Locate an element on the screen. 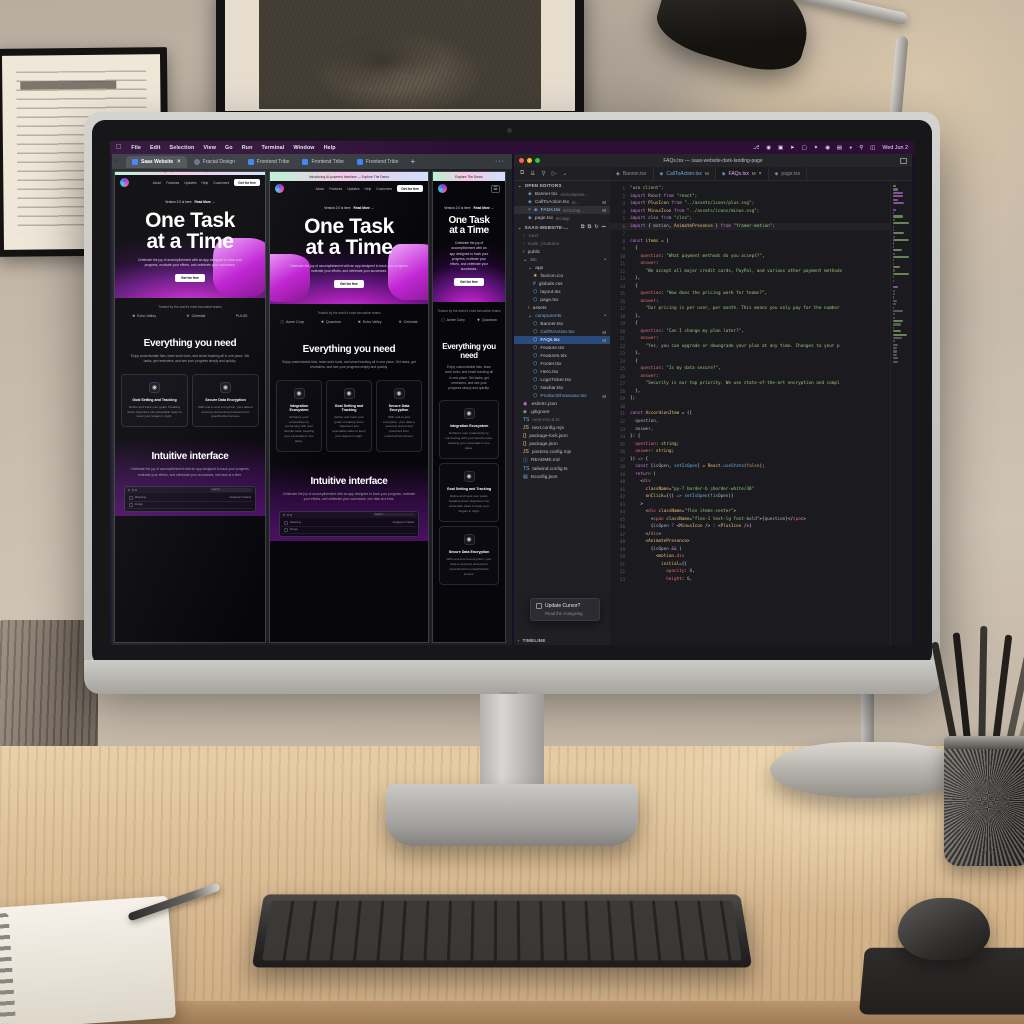 The height and width of the screenshot is (1024, 1024). code-line: 40 <div is located at coordinates (761, 482).